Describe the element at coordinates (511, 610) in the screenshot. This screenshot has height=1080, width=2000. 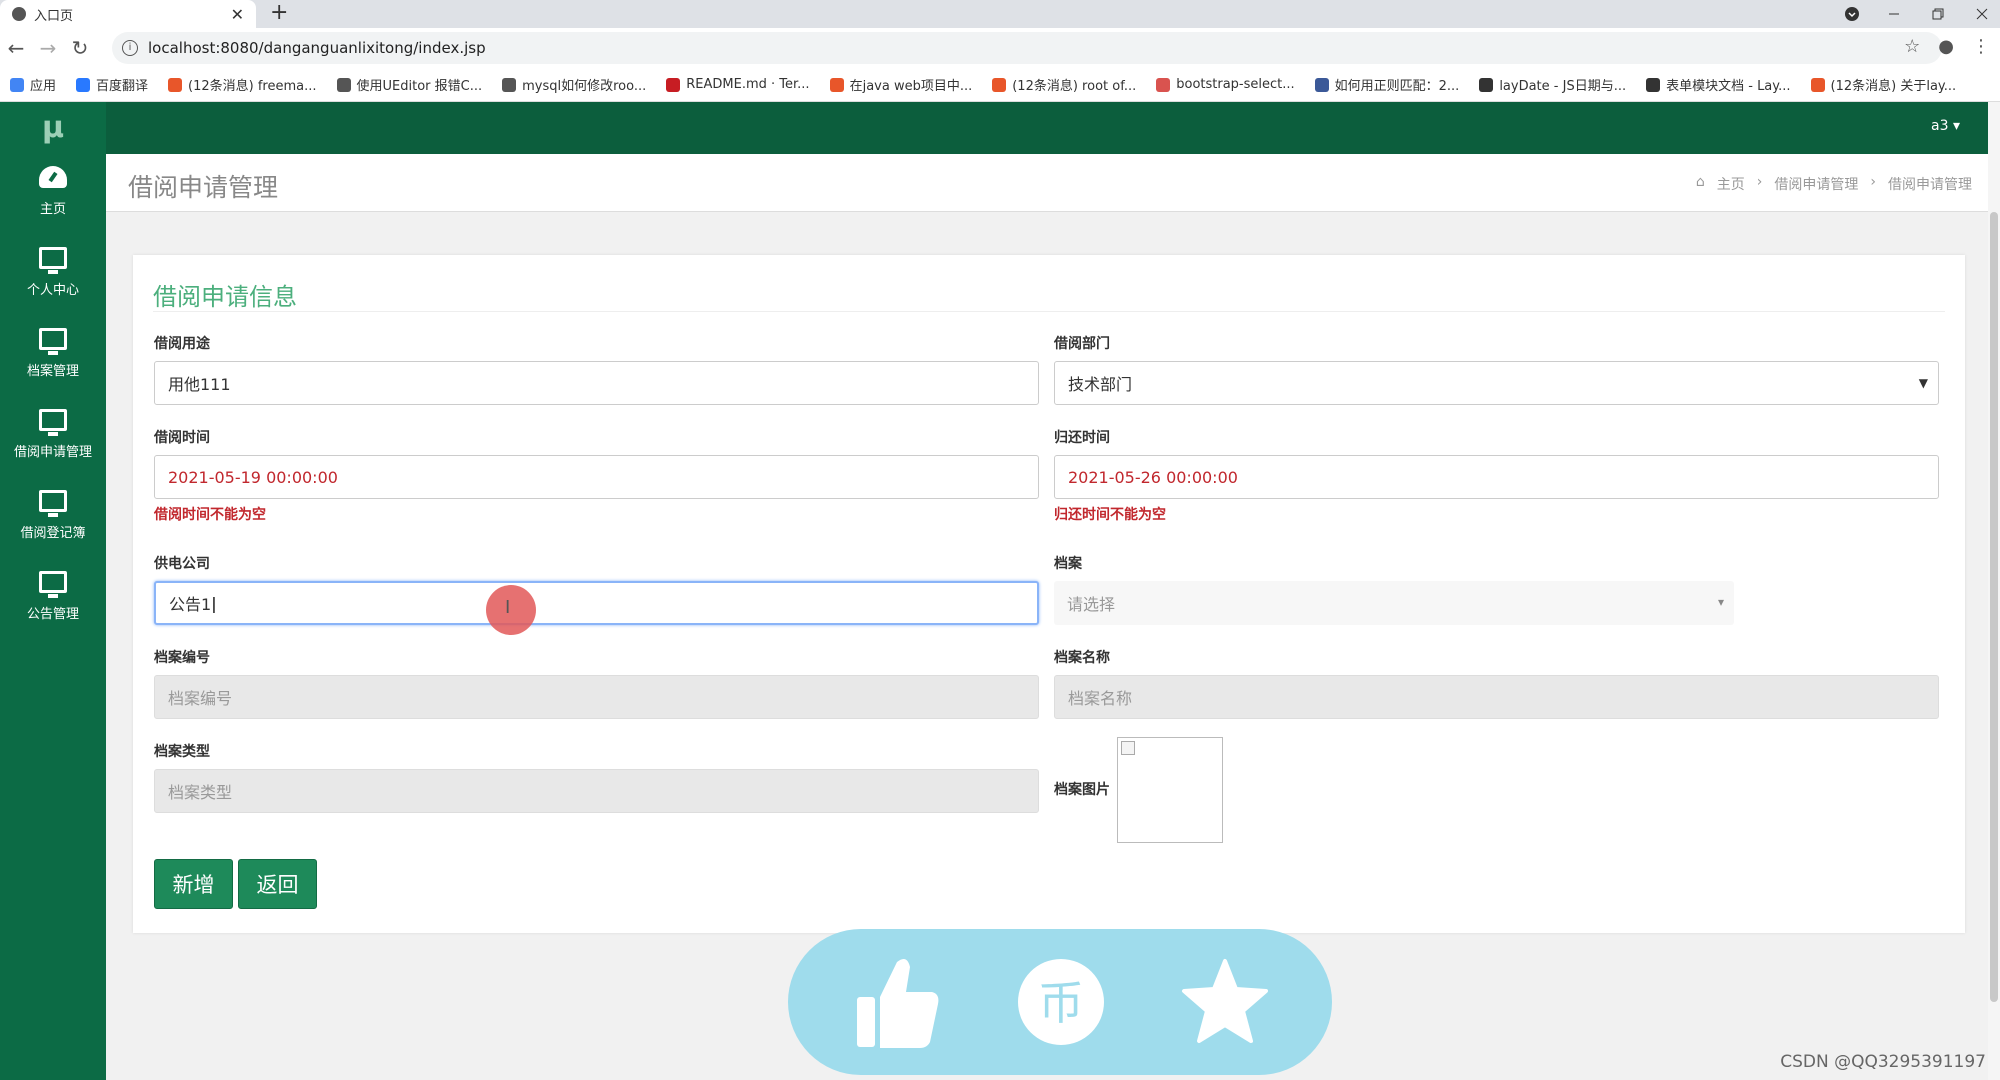
I see `click-indicator` at that location.